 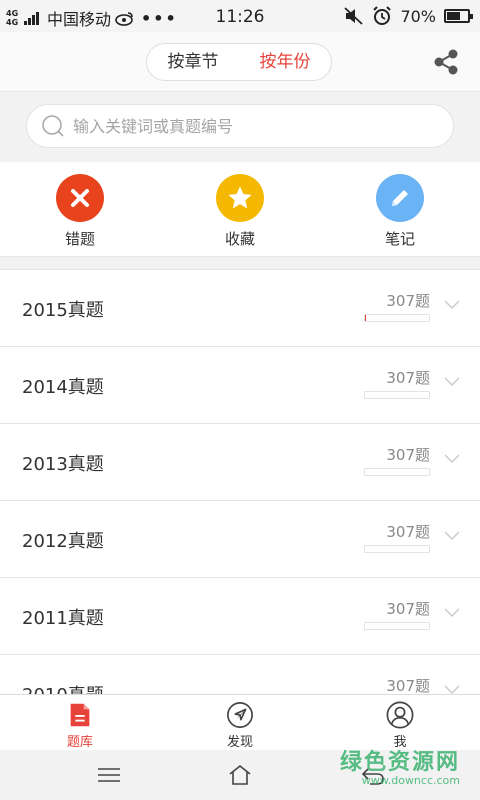 What do you see at coordinates (410, 780) in the screenshot?
I see `watermark-url: www.downcc.com` at bounding box center [410, 780].